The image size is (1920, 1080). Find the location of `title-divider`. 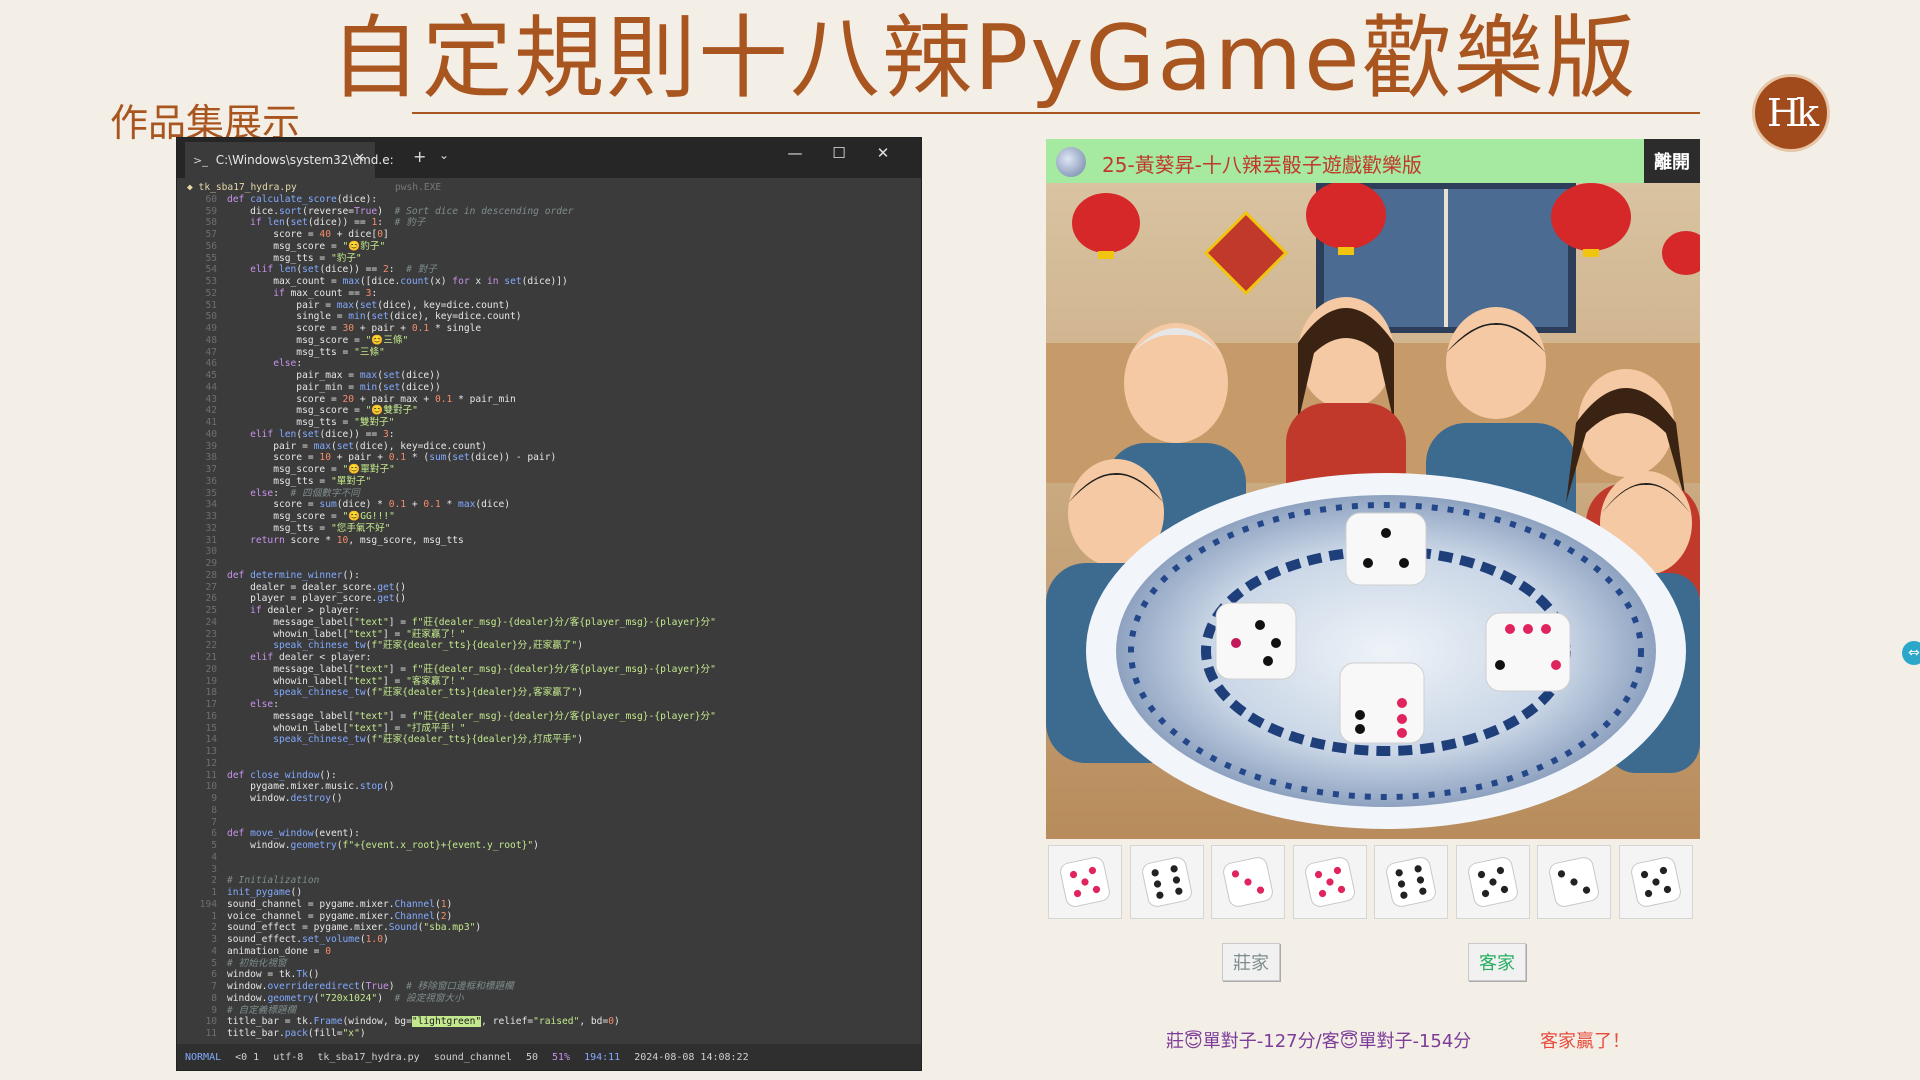

title-divider is located at coordinates (1056, 113).